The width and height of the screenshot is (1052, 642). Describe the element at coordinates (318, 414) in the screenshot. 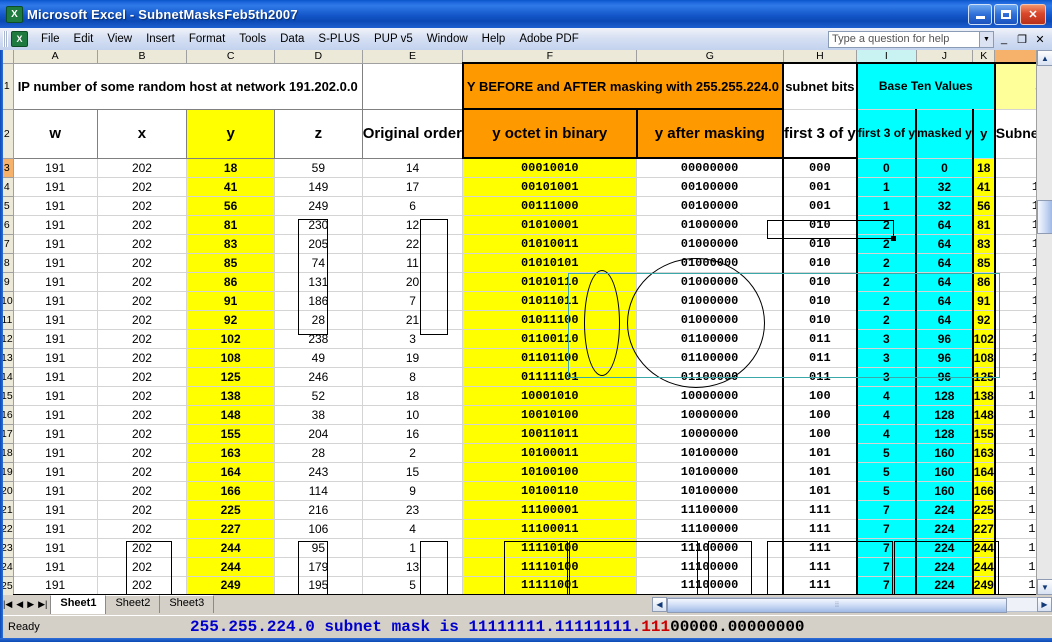

I see `cell-z-16: 38` at that location.